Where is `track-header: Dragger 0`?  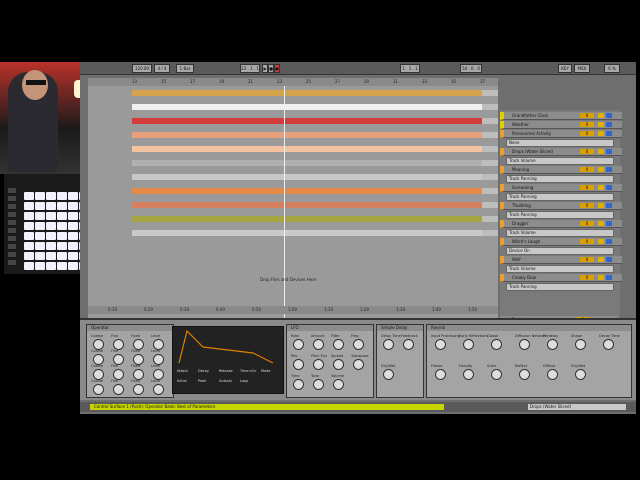 track-header: Dragger 0 is located at coordinates (561, 224).